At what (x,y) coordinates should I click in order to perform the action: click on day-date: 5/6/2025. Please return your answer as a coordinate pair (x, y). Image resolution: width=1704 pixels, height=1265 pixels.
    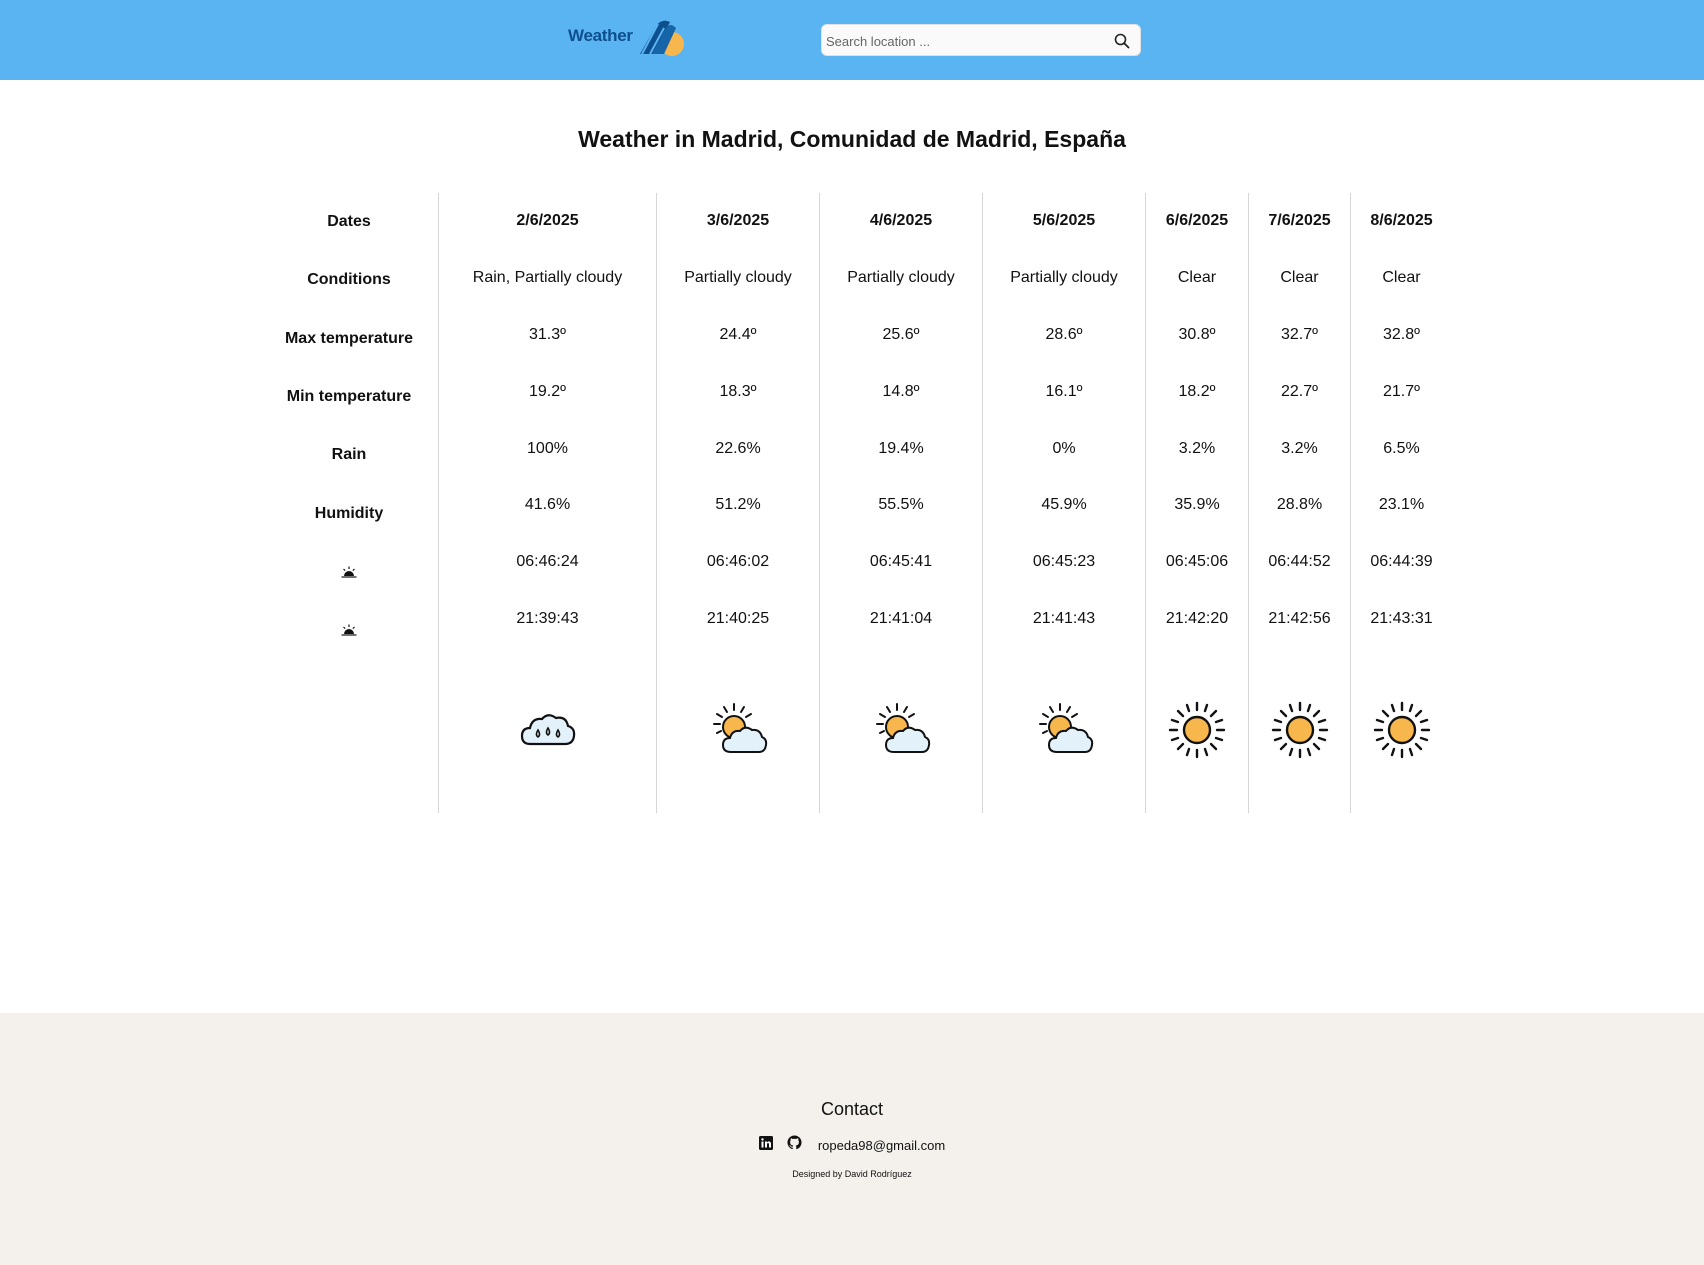
    Looking at the image, I should click on (1064, 221).